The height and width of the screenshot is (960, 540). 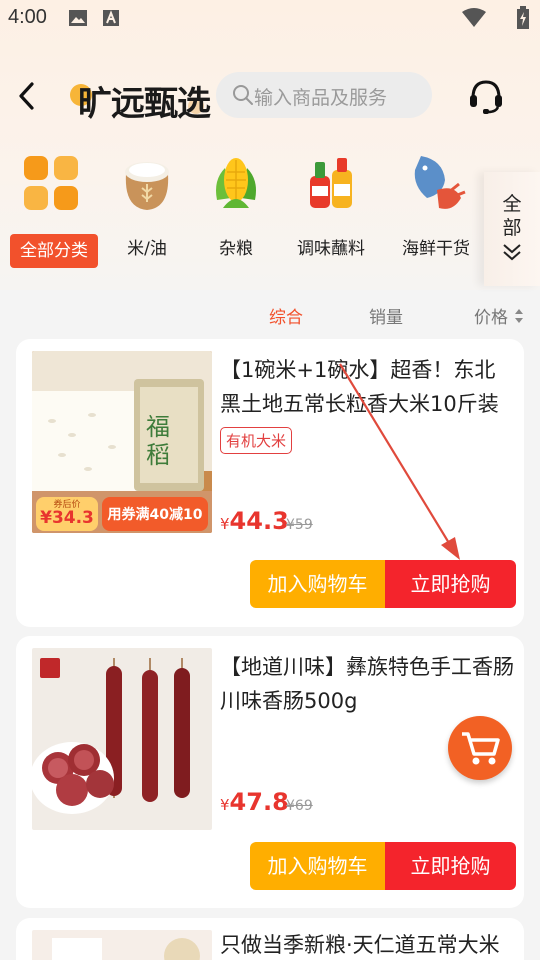 I want to click on category-seasoning: 调味蘸料, so click(x=331, y=204).